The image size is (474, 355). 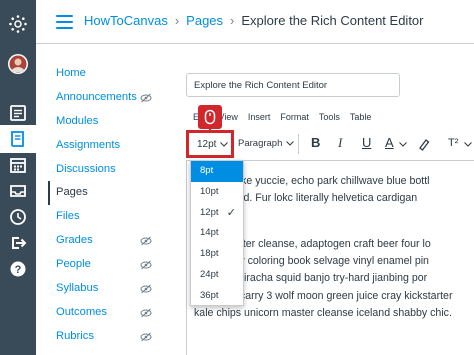 I want to click on font-size-option-18pt: 18pt, so click(x=217, y=254).